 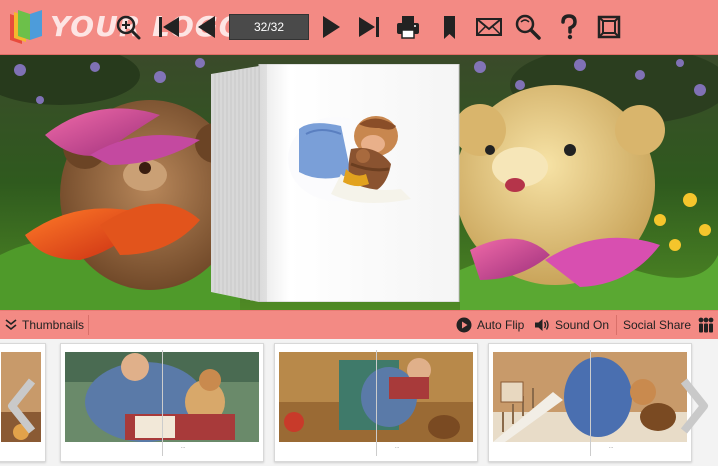 I want to click on zoom-in-button, so click(x=128, y=27).